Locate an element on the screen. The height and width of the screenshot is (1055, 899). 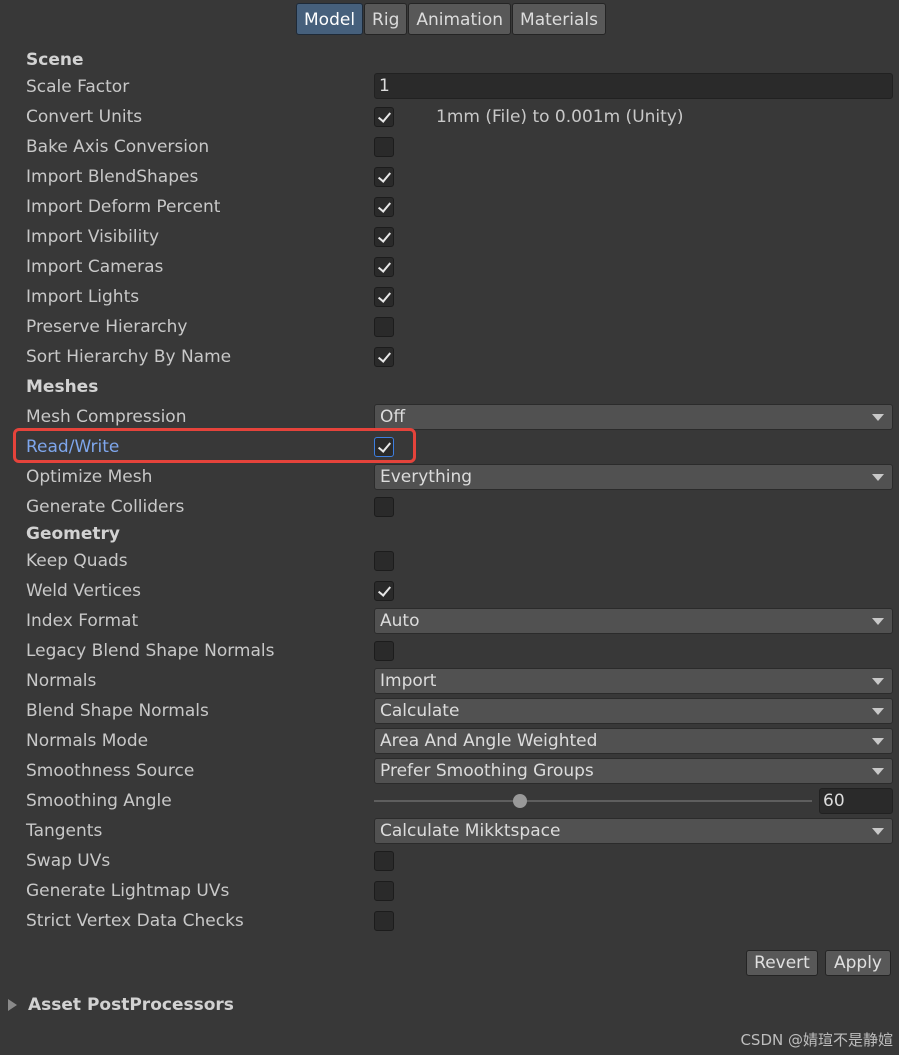
tab-model: Model is located at coordinates (330, 19).